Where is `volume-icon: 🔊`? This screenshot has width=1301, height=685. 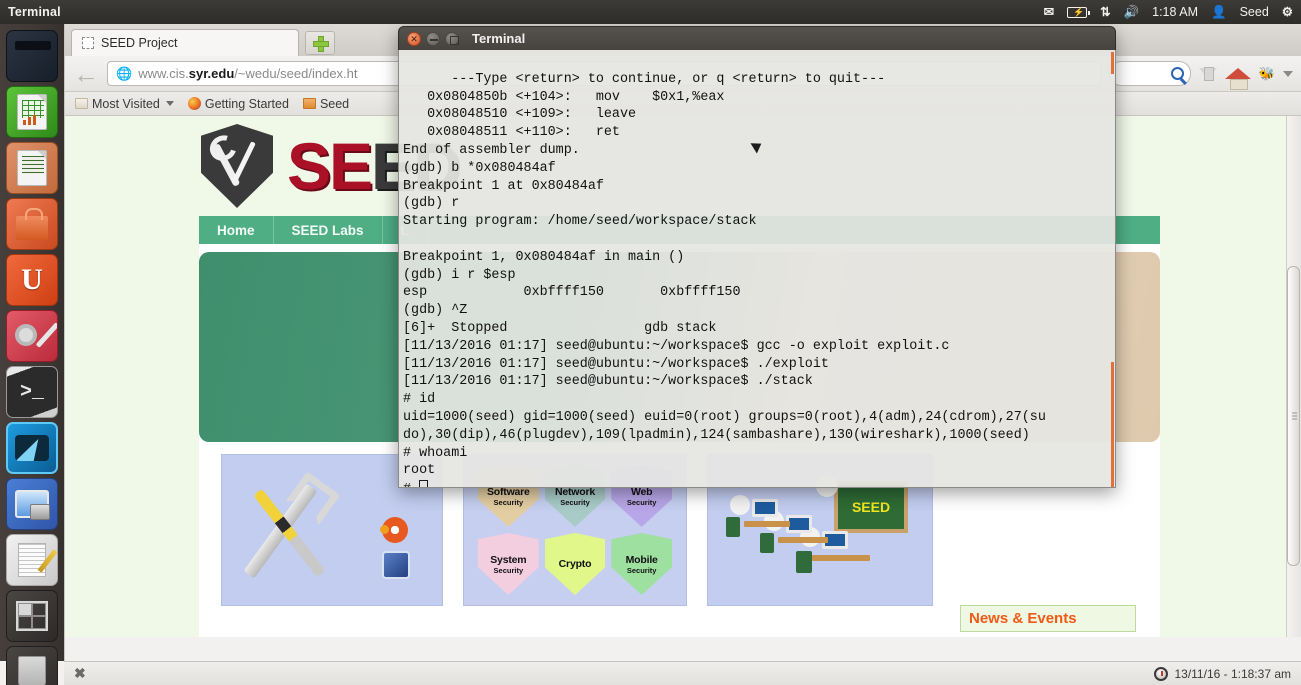 volume-icon: 🔊 is located at coordinates (1132, 12).